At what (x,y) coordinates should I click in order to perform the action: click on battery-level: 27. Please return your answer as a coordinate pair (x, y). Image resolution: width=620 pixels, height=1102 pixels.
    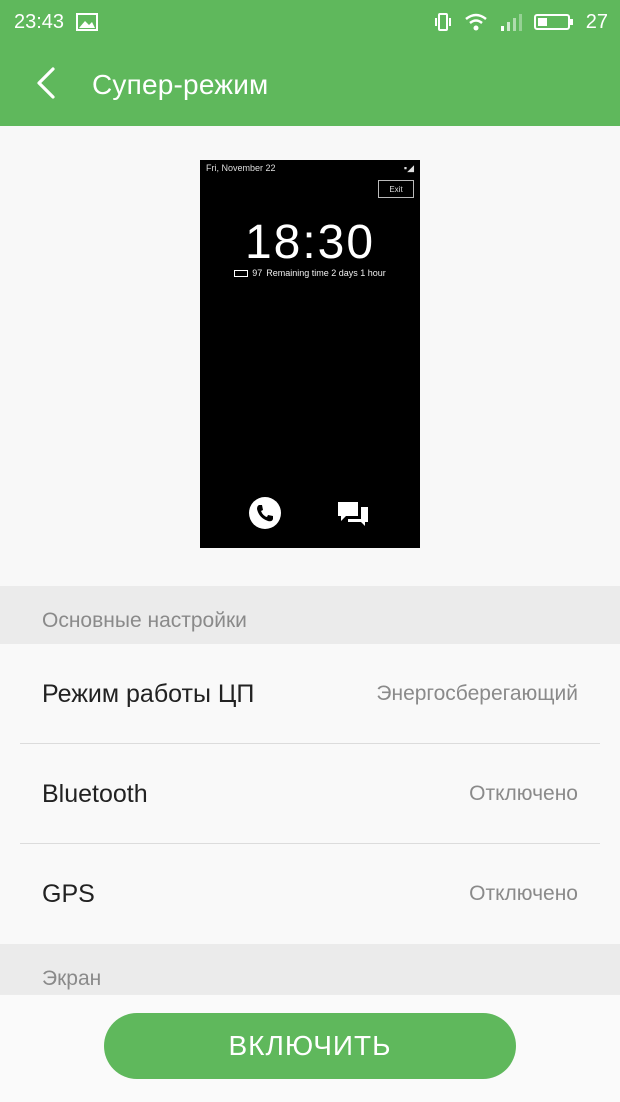
    Looking at the image, I should click on (596, 21).